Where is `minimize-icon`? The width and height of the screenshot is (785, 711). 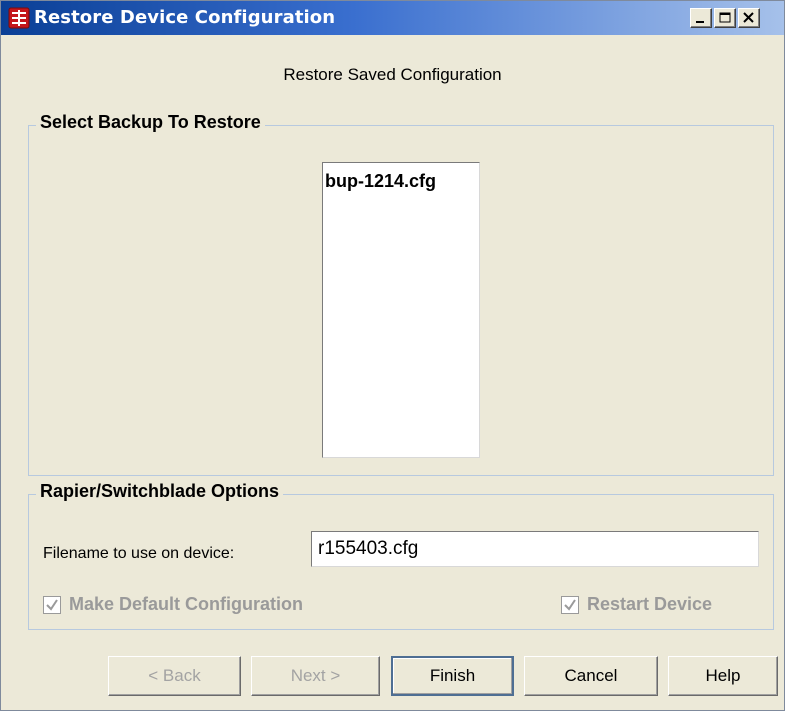 minimize-icon is located at coordinates (700, 22).